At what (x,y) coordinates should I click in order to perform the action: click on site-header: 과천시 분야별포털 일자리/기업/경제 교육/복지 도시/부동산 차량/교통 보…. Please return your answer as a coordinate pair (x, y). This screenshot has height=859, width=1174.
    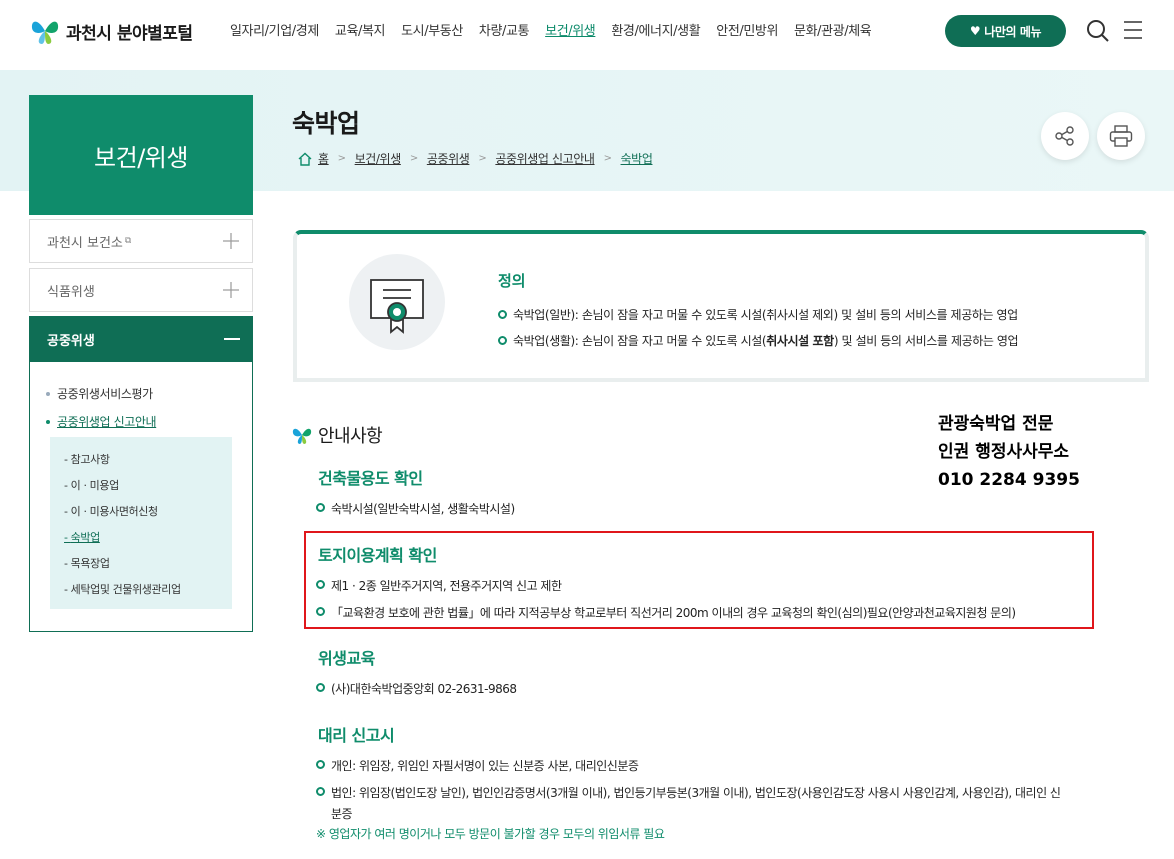
    Looking at the image, I should click on (587, 35).